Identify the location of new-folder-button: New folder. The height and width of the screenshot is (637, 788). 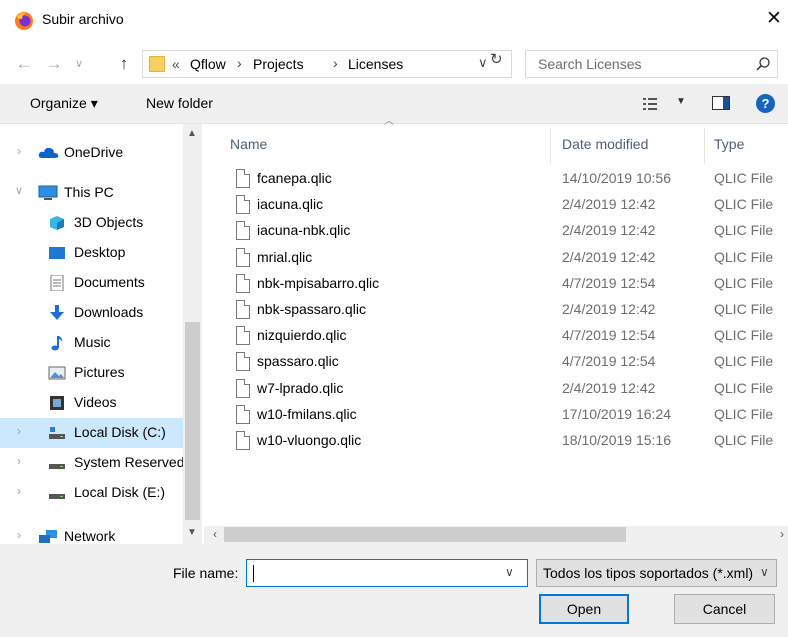
(179, 103).